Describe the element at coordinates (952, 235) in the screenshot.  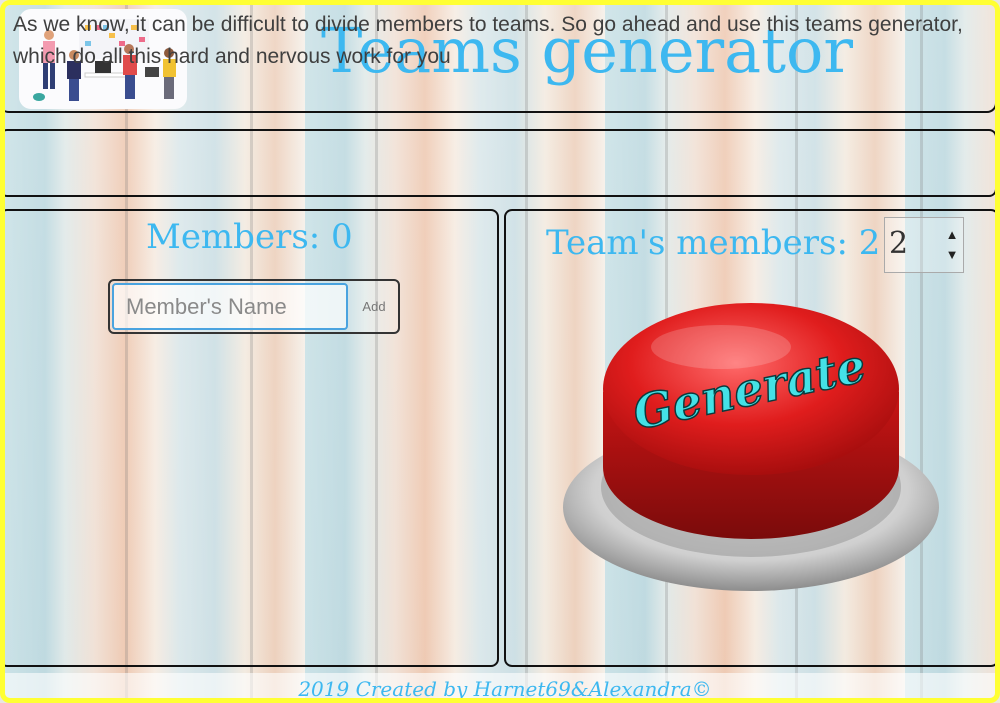
I see `triangle-up-icon: ▲` at that location.